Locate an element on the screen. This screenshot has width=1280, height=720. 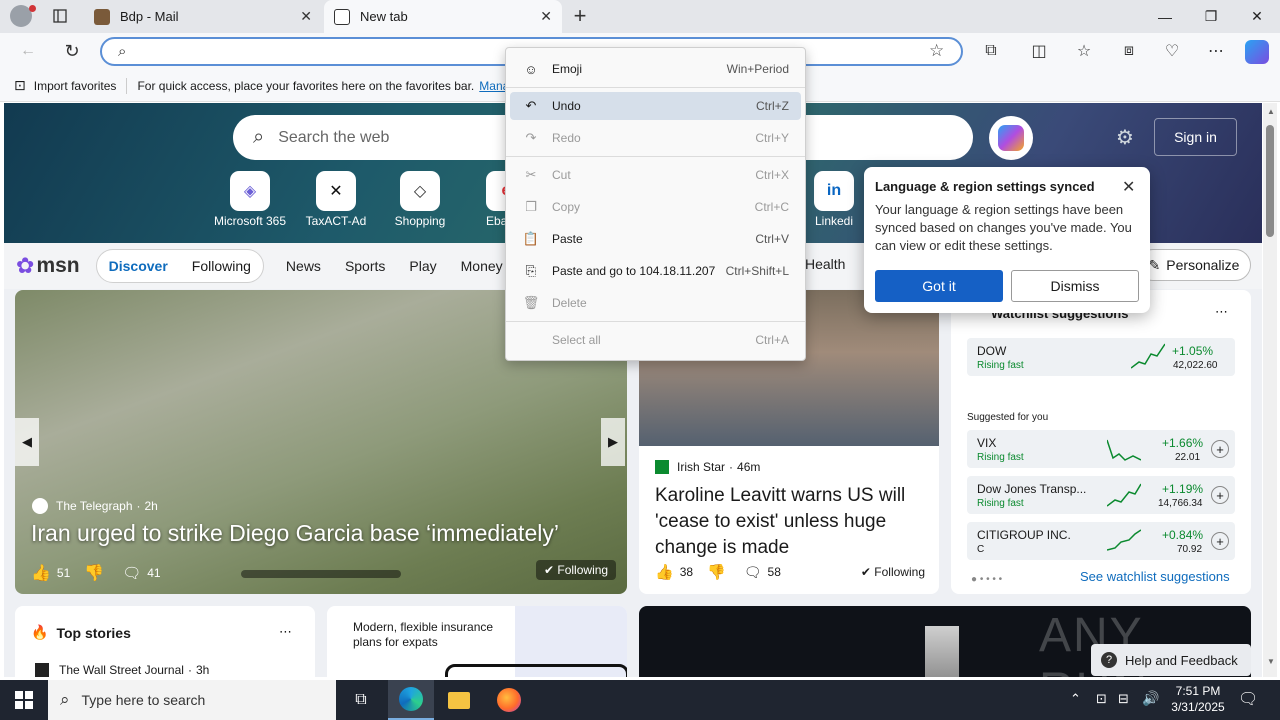
news-image-card: ANY RUN ? Help and Feedback is located at coordinates (945, 641).